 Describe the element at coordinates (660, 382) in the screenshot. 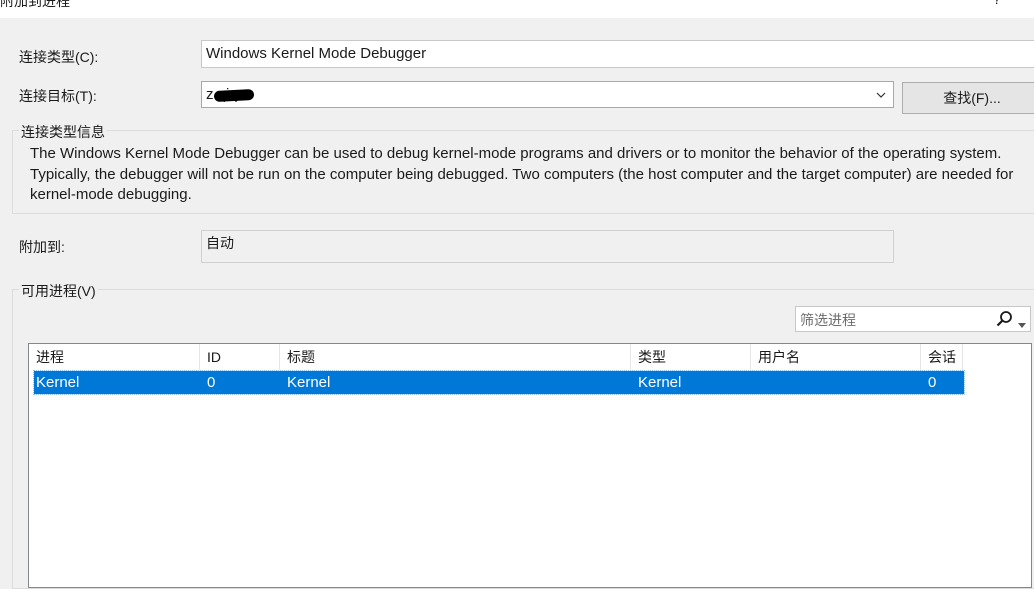

I see `cell-type: Kernel` at that location.